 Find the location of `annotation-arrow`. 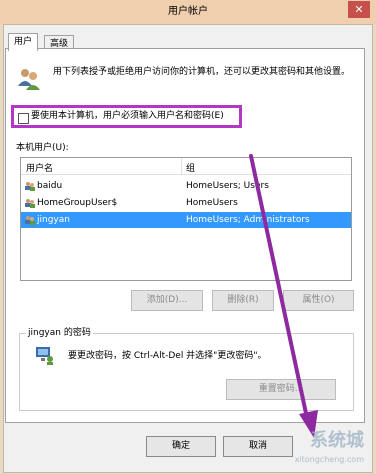

annotation-arrow is located at coordinates (283, 296).